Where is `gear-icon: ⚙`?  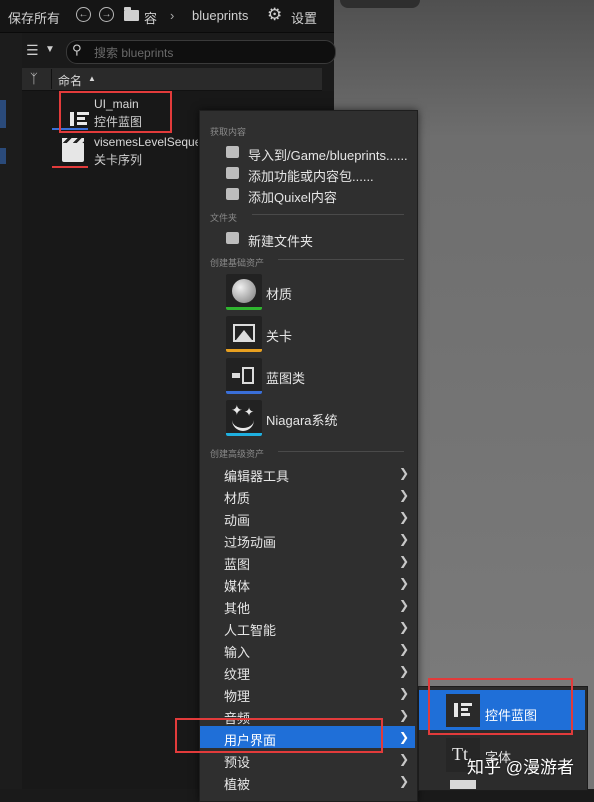 gear-icon: ⚙ is located at coordinates (274, 15).